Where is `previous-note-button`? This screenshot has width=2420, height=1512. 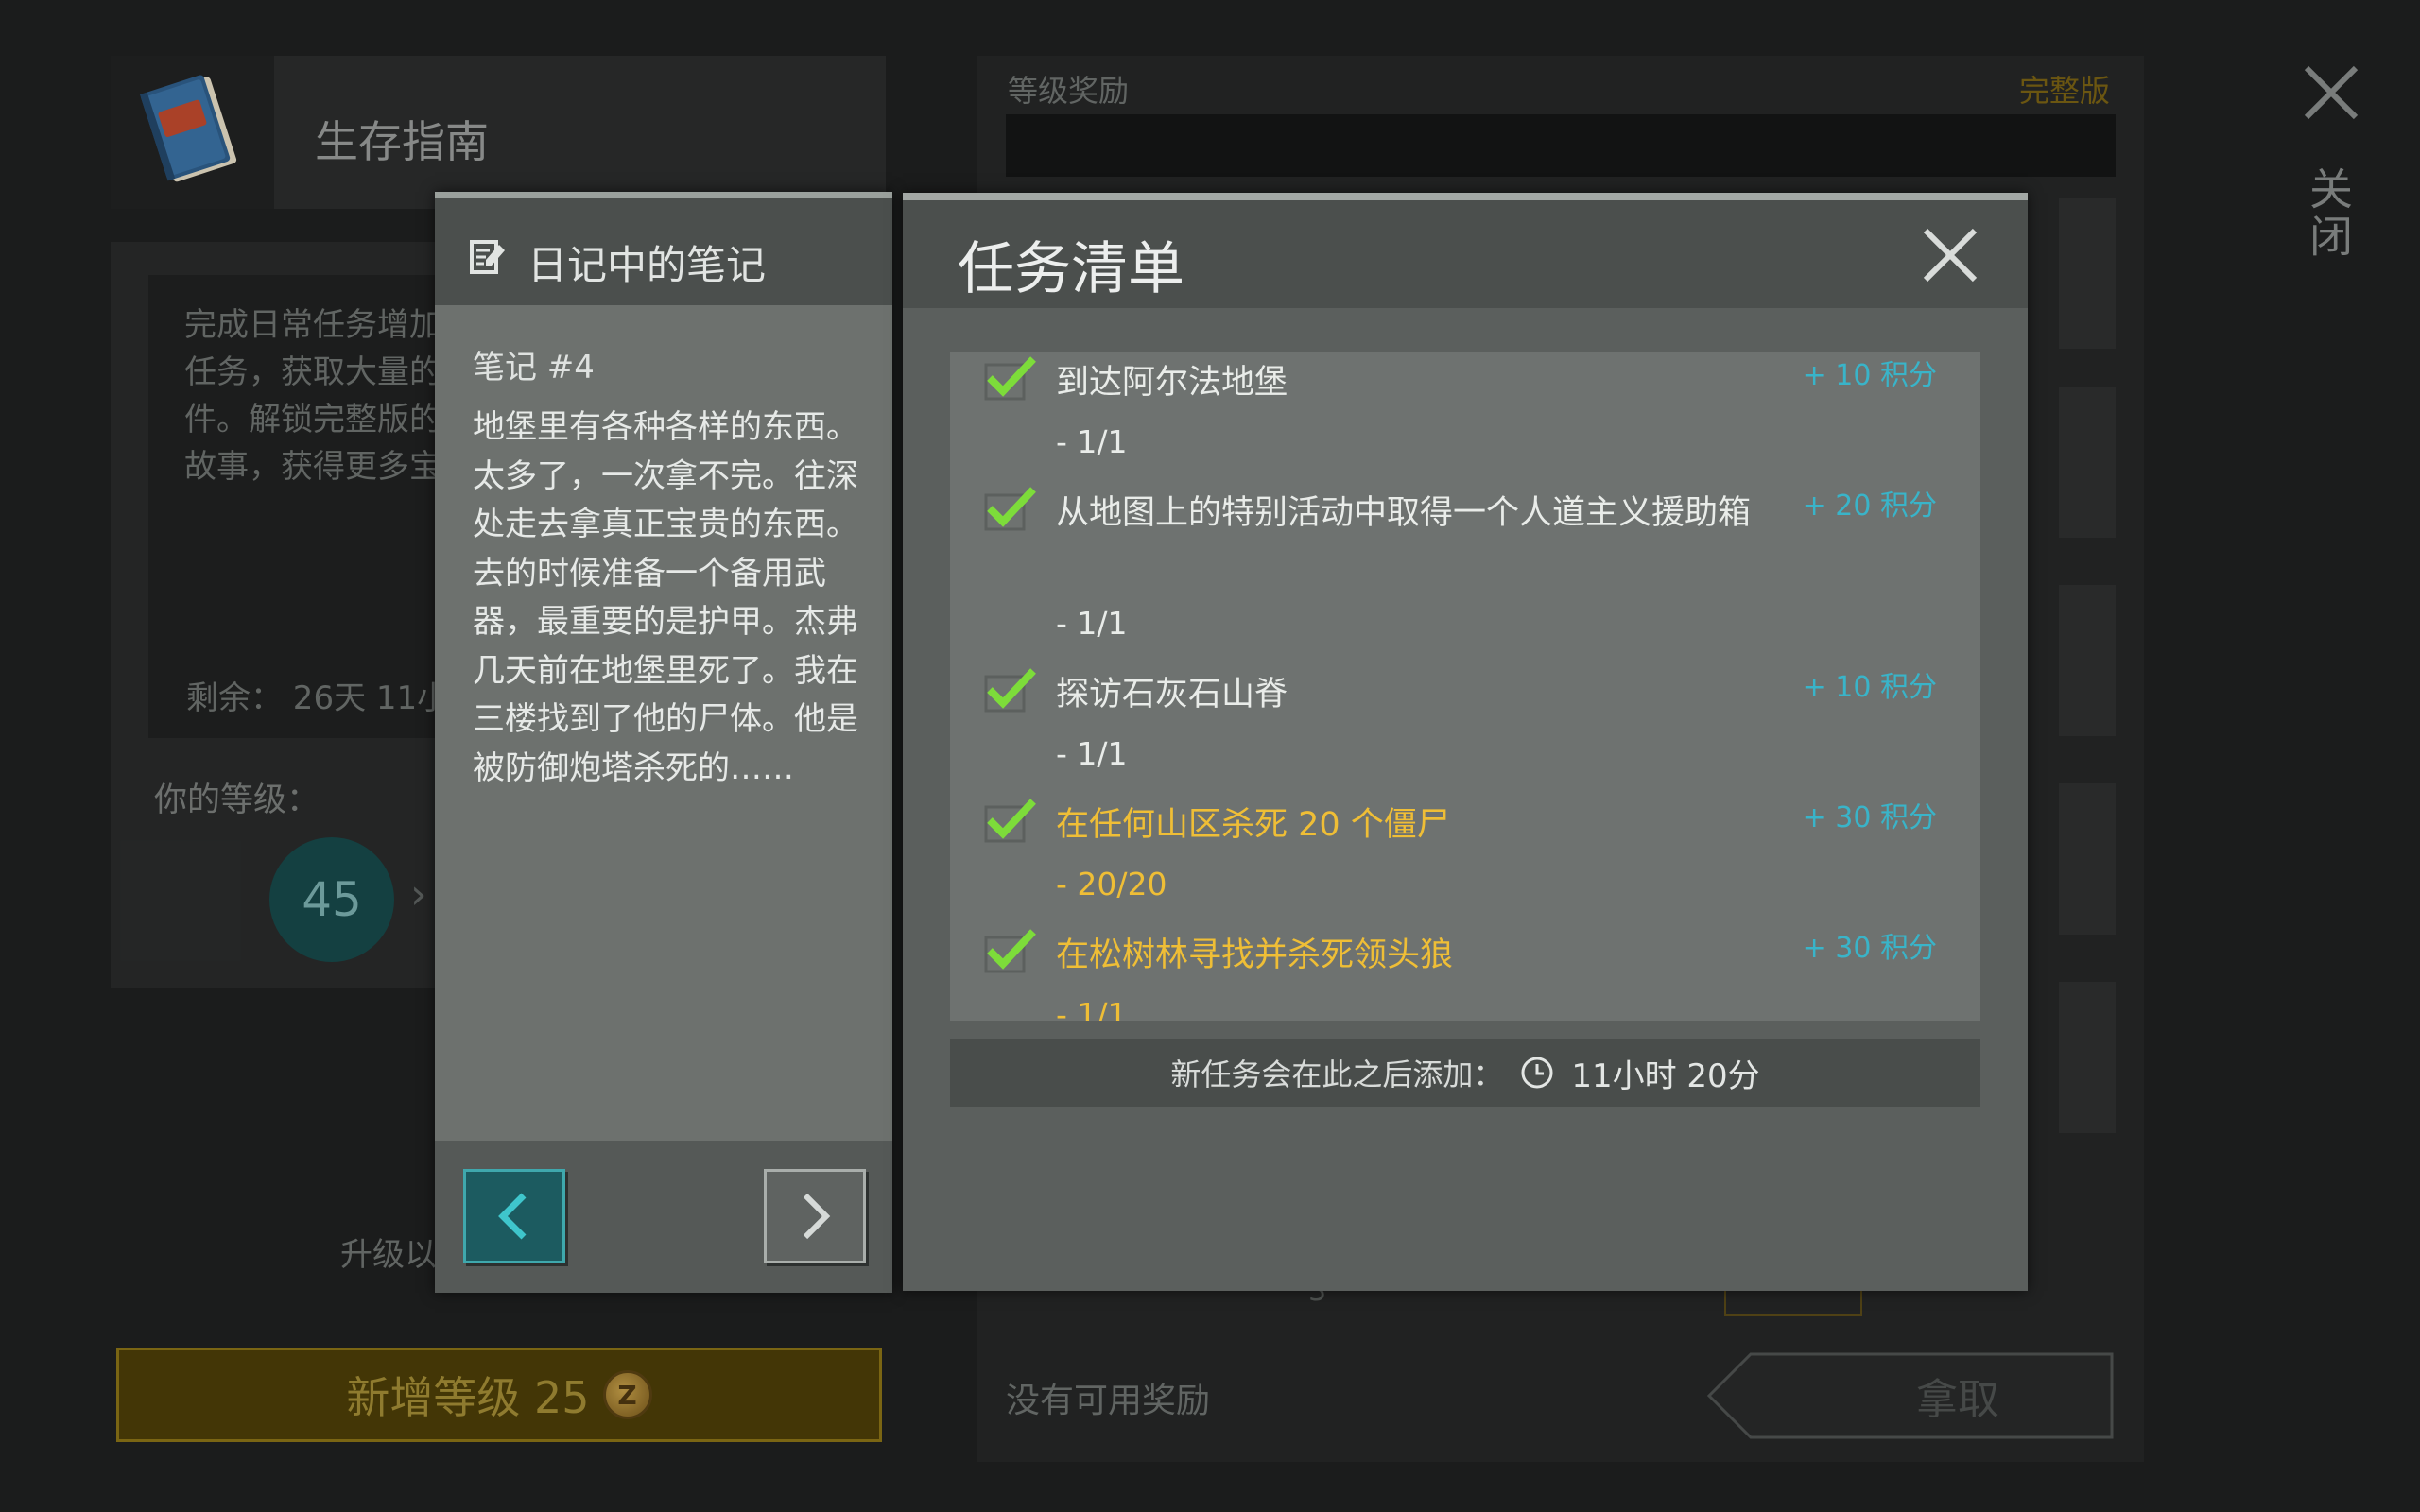 previous-note-button is located at coordinates (514, 1216).